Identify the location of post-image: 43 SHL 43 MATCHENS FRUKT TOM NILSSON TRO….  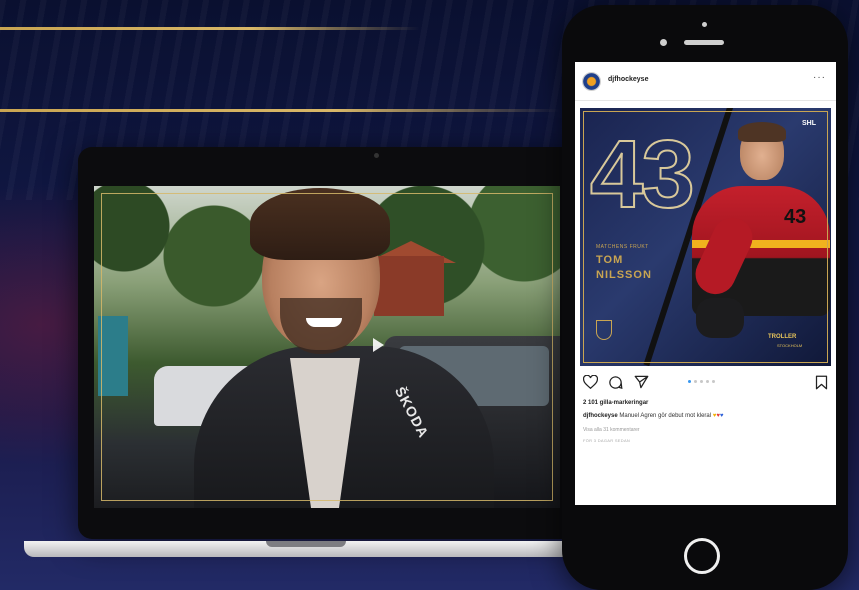
(705, 237).